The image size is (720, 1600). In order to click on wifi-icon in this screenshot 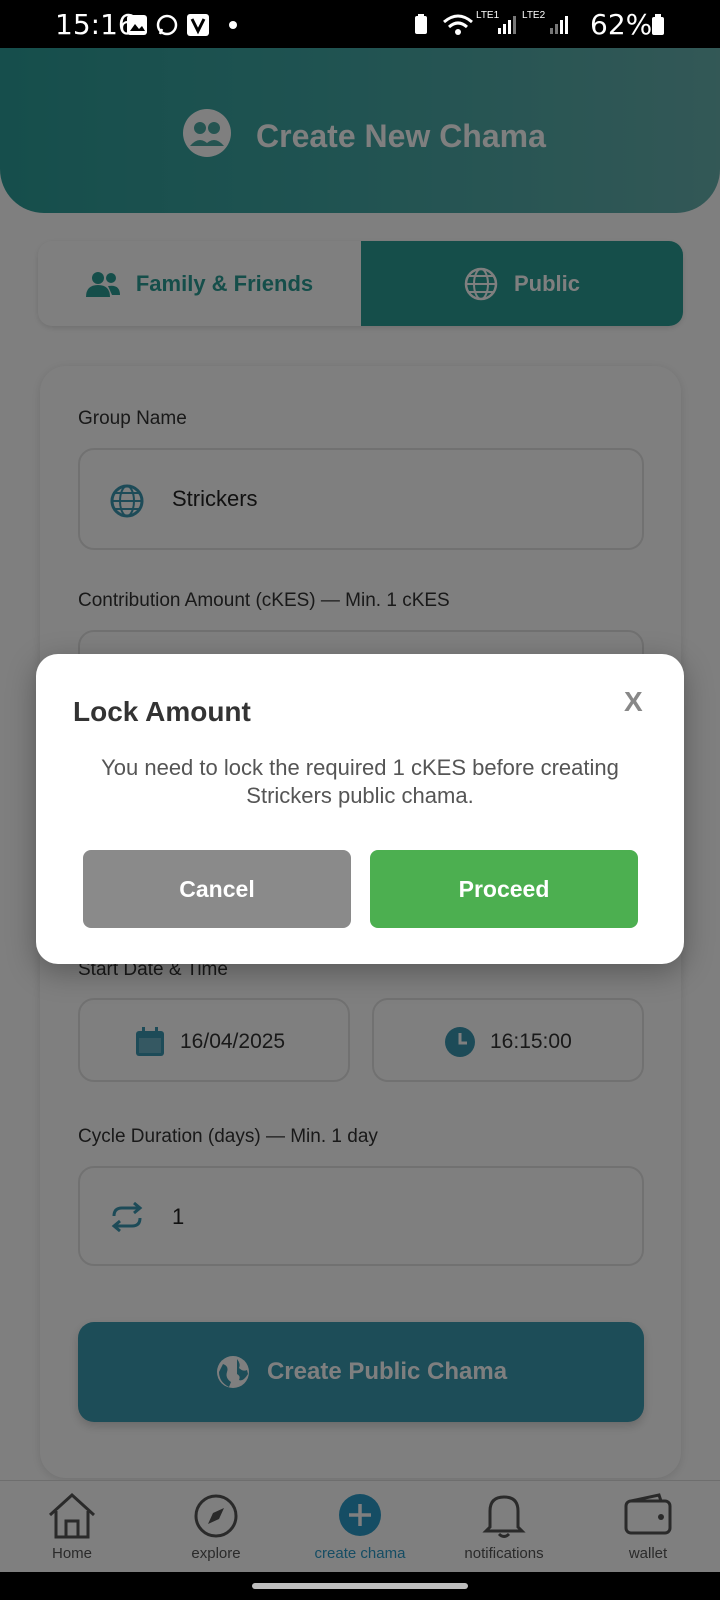, I will do `click(458, 24)`.